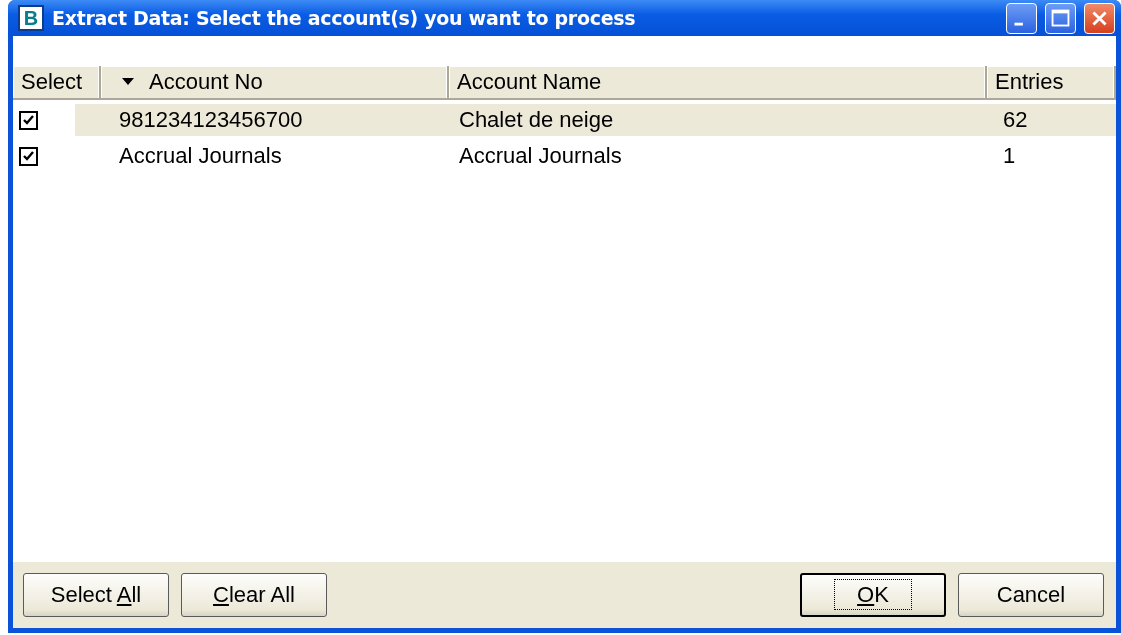 This screenshot has width=1121, height=635. I want to click on dialog-button: Cancel, so click(1031, 595).